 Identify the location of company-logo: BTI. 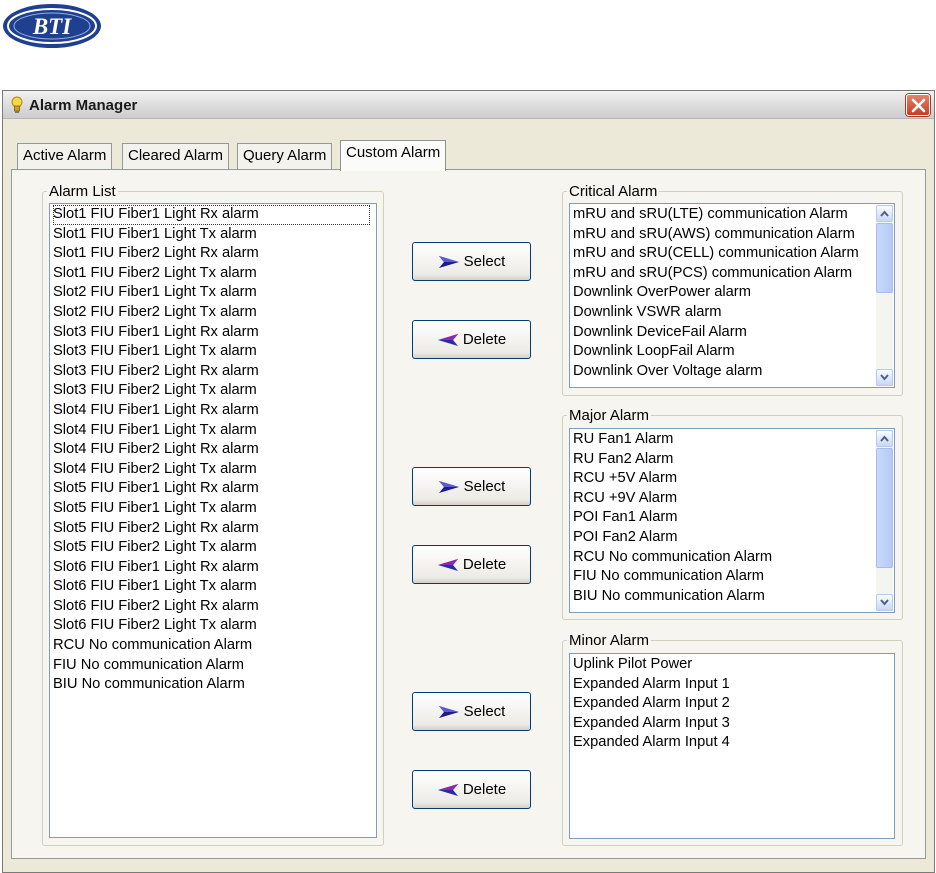
(52, 26).